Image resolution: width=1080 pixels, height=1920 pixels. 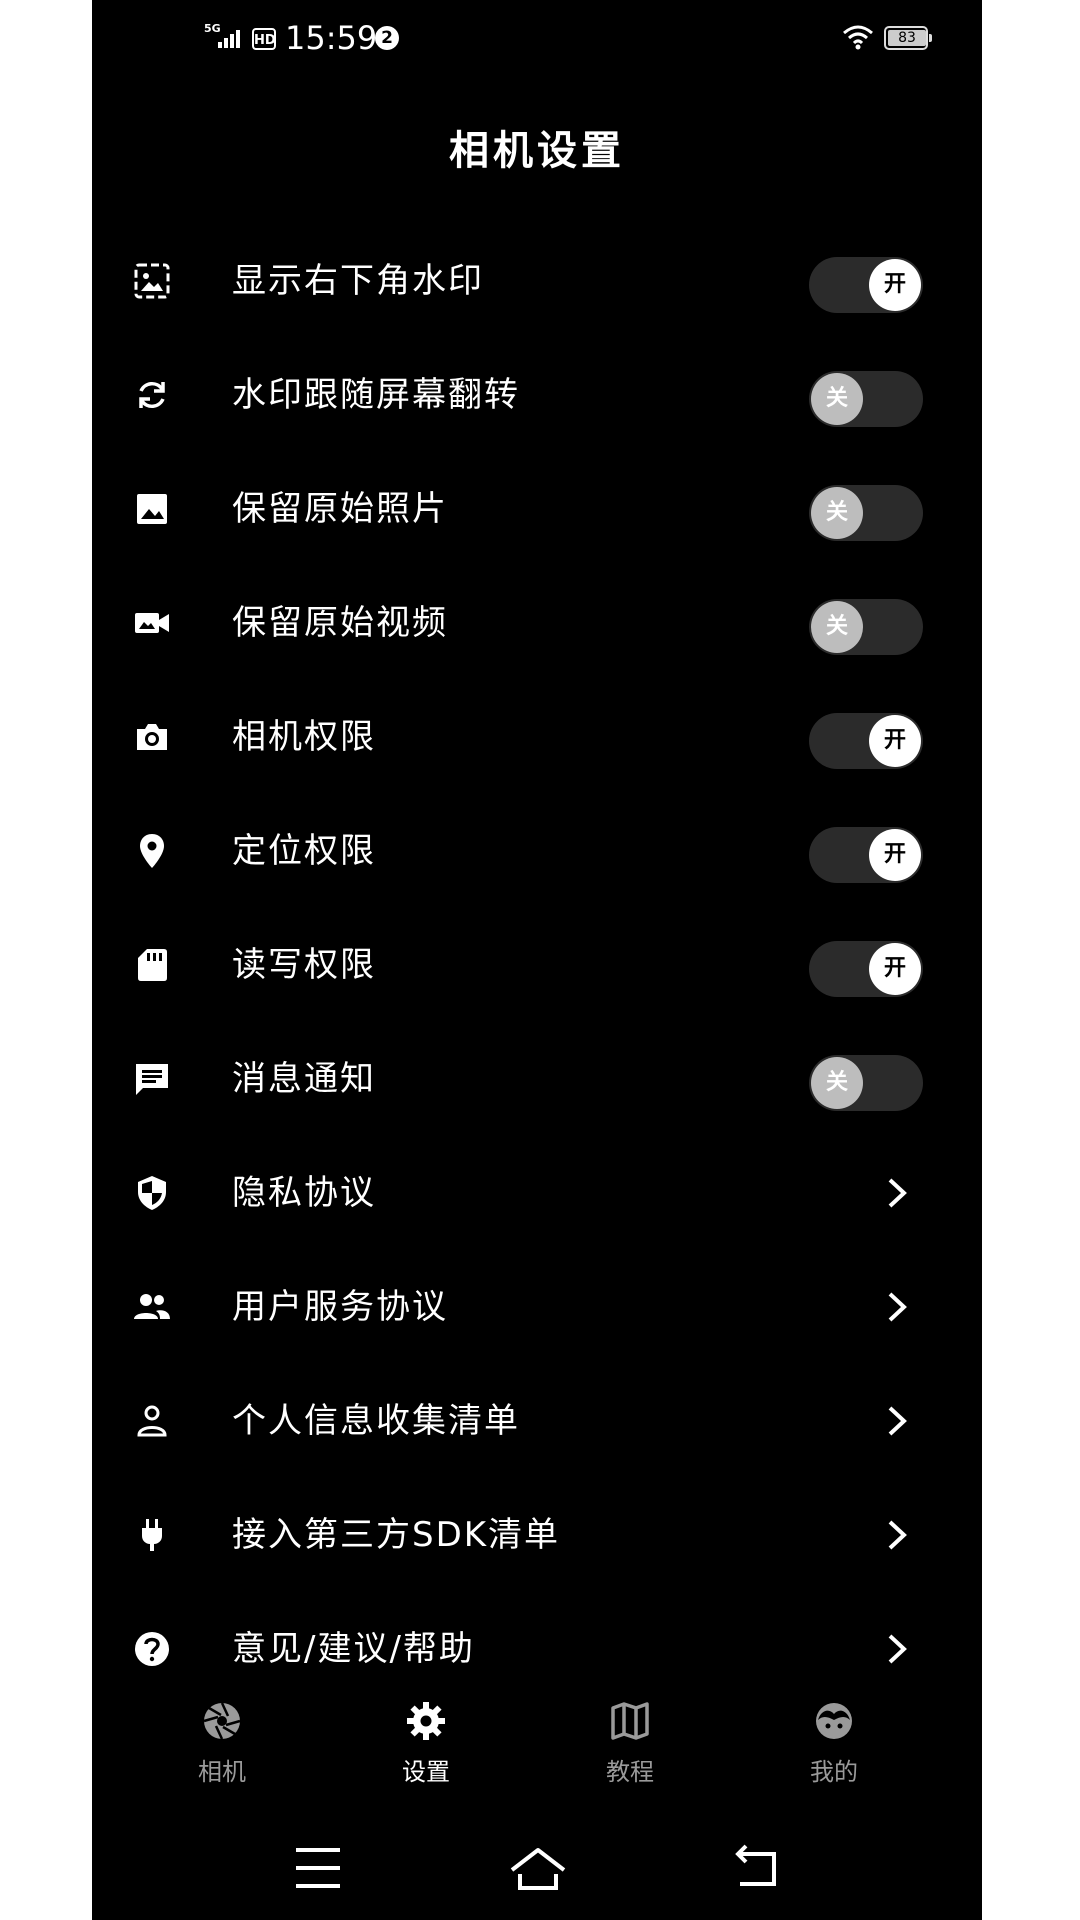 I want to click on link-label: 个人信息收集清单, so click(x=376, y=1421).